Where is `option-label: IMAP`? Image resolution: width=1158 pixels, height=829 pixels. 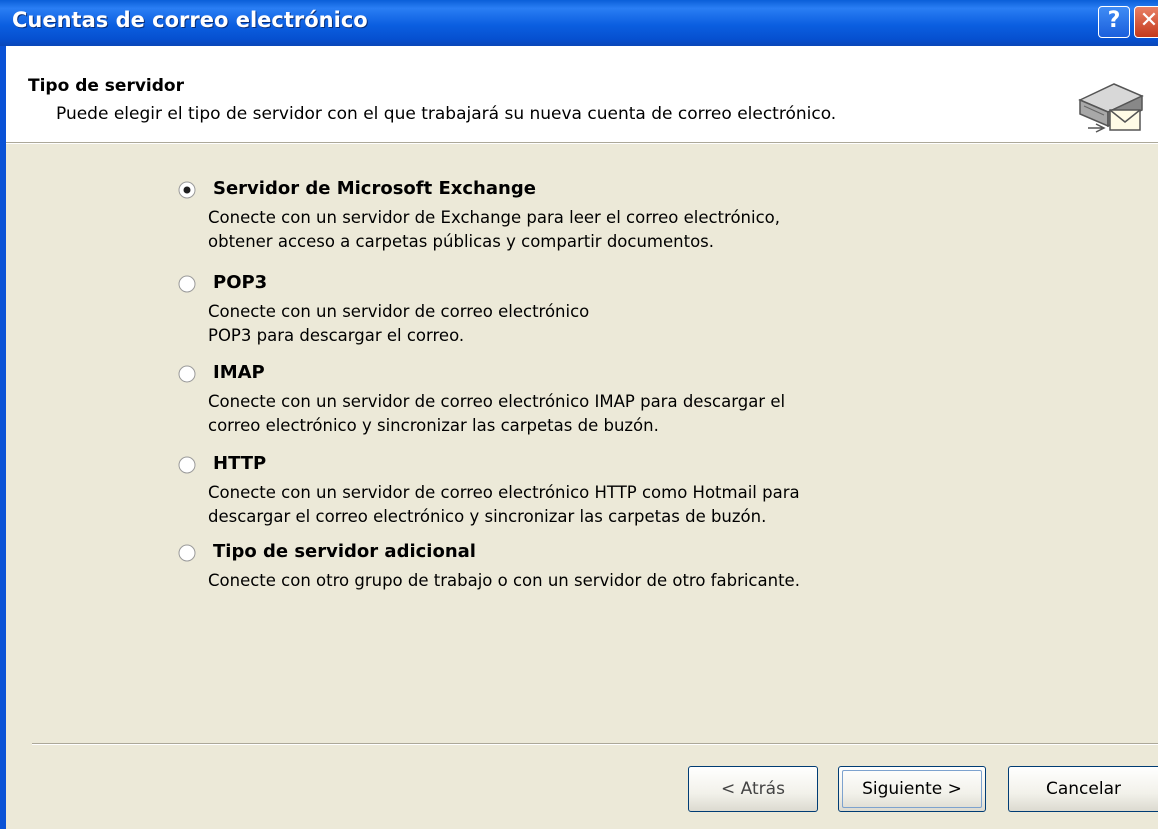
option-label: IMAP is located at coordinates (239, 372).